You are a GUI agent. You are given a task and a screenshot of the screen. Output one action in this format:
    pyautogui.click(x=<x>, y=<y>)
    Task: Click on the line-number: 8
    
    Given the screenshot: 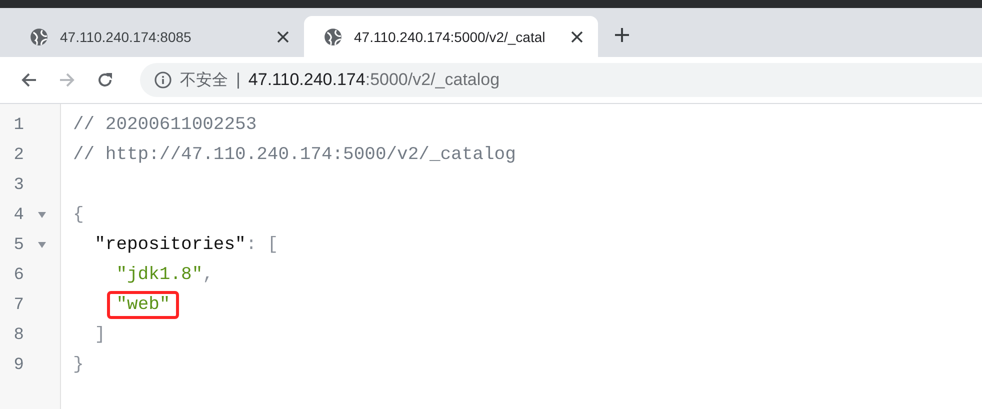 What is the action you would take?
    pyautogui.click(x=18, y=335)
    